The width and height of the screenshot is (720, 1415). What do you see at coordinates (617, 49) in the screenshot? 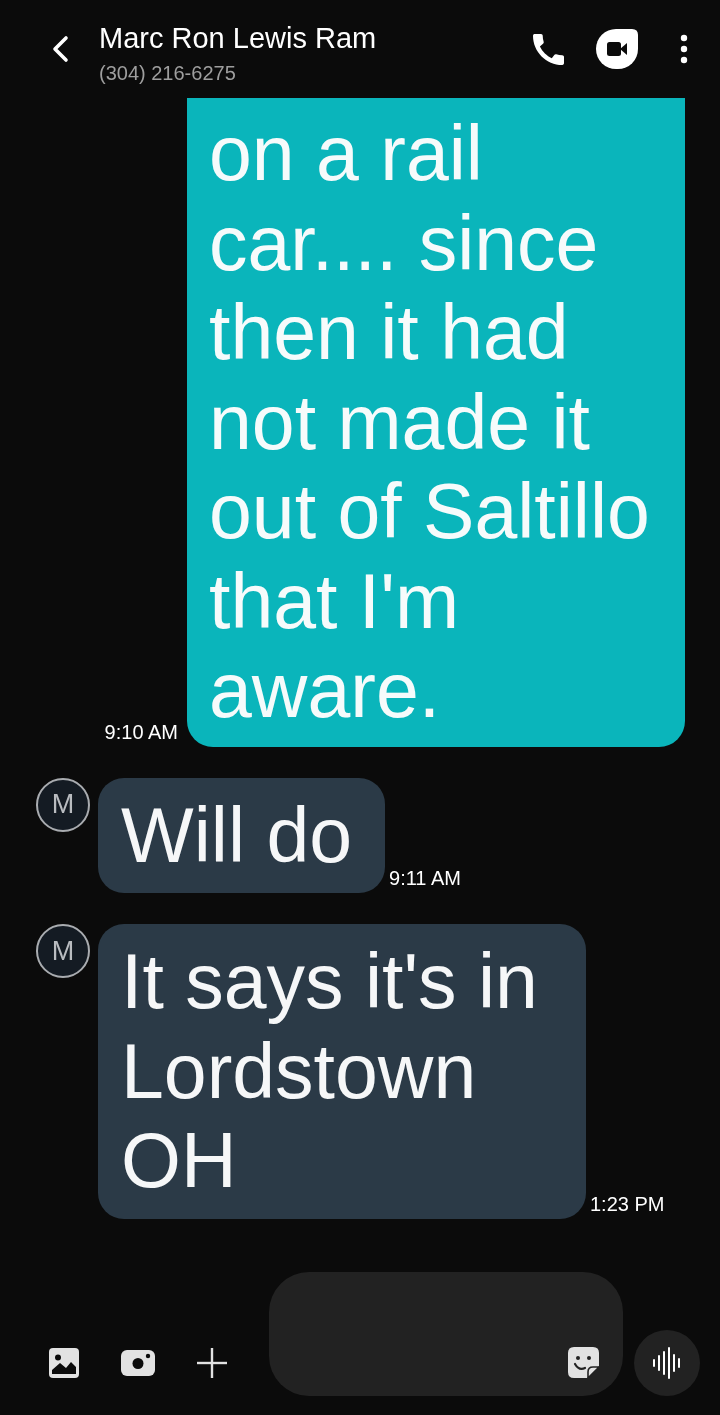
I see `video-camera-icon` at bounding box center [617, 49].